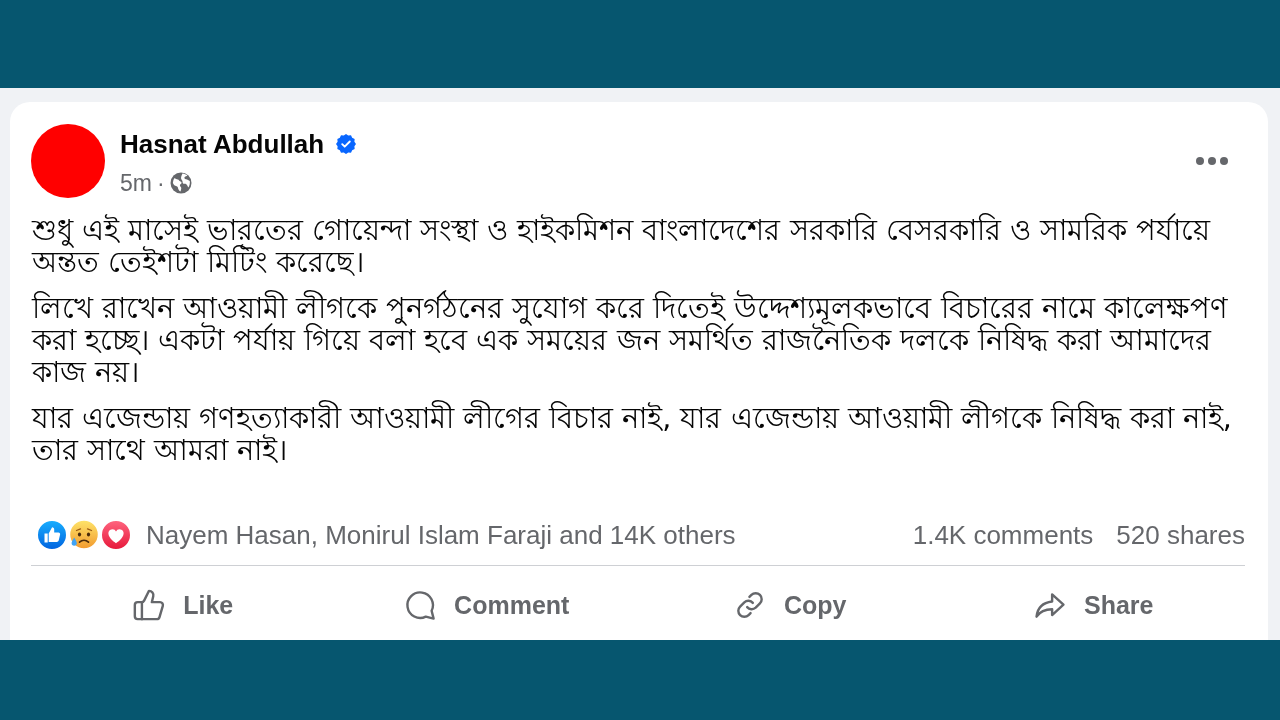 The width and height of the screenshot is (1280, 720). What do you see at coordinates (180, 183) in the screenshot?
I see `globe-icon` at bounding box center [180, 183].